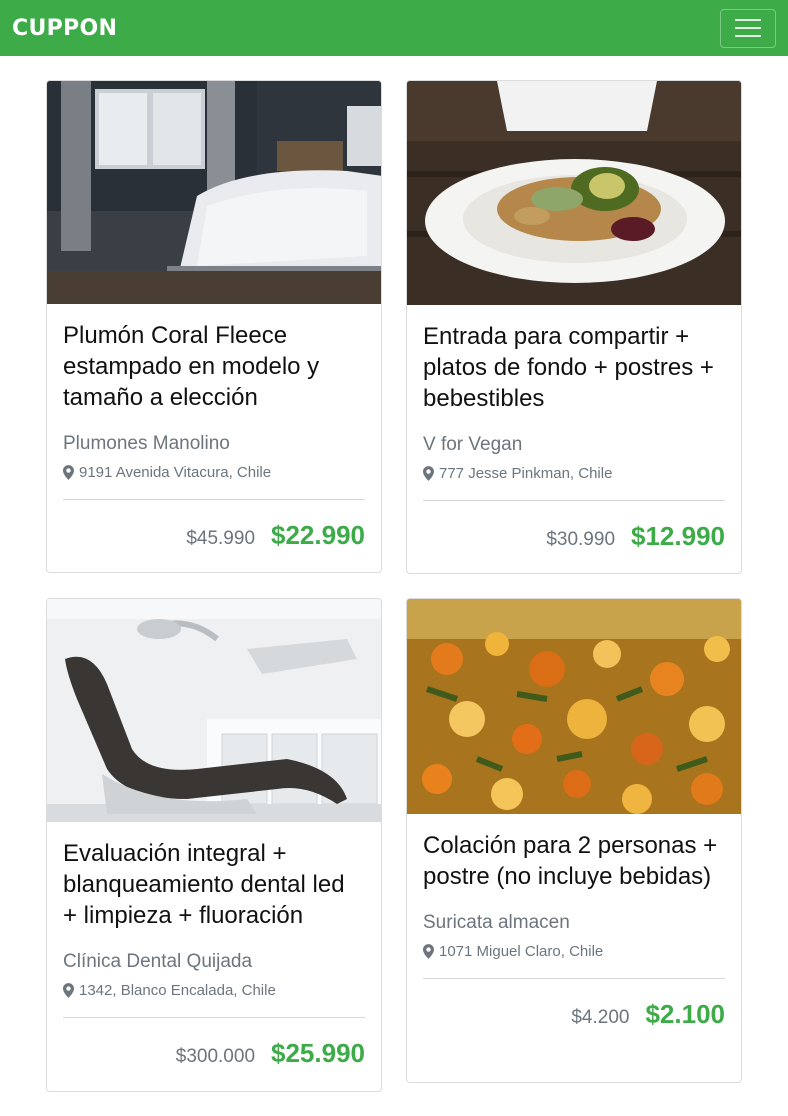  I want to click on price-row: $30.990 $12.990, so click(574, 536).